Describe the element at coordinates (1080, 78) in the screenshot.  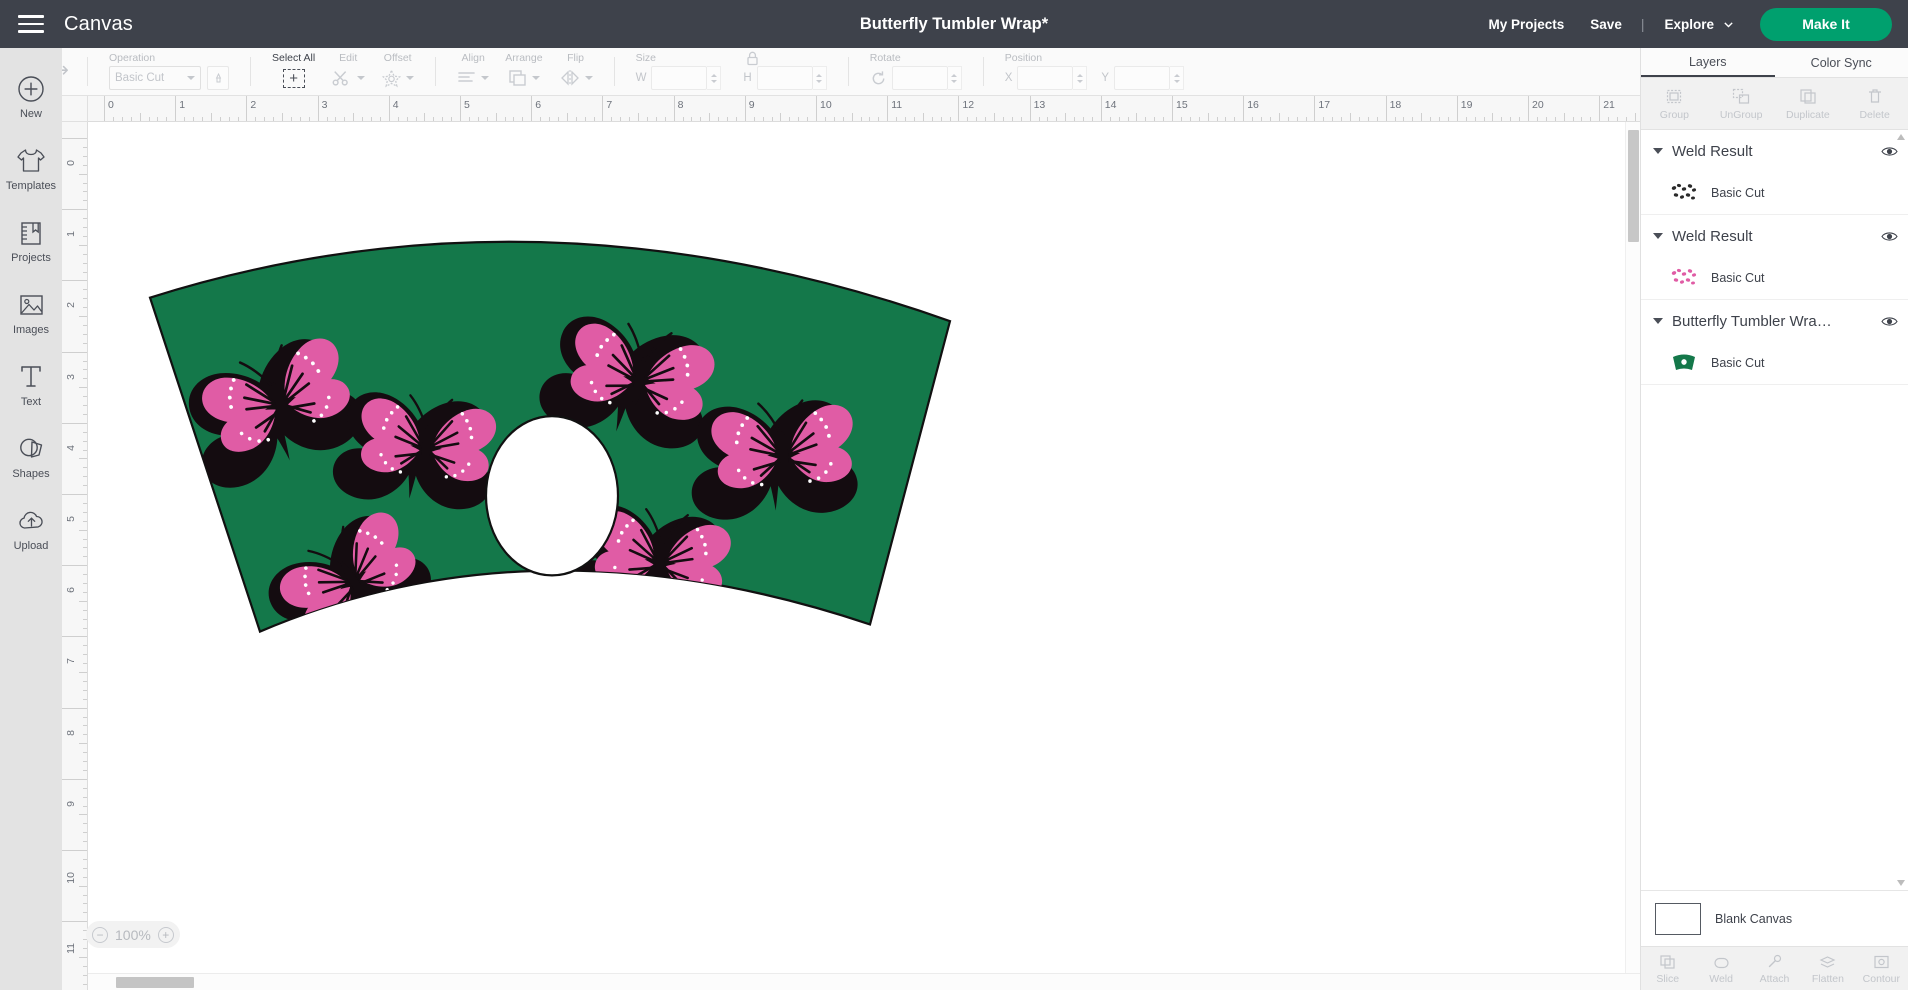
I see `position-x-stepper` at that location.